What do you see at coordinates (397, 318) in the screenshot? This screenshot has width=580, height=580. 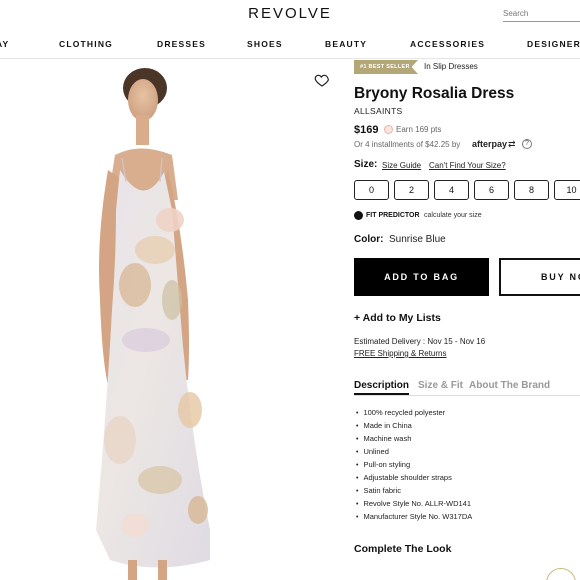 I see `add-to-lists-link: + Add to My Lists` at bounding box center [397, 318].